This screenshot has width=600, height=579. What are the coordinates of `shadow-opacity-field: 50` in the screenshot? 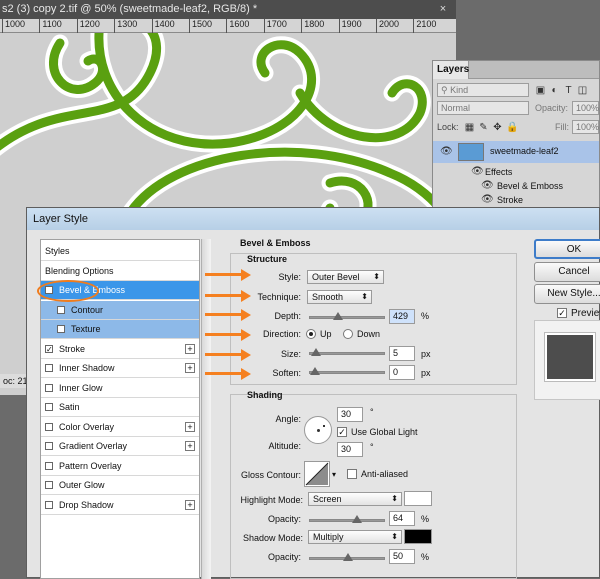 It's located at (402, 556).